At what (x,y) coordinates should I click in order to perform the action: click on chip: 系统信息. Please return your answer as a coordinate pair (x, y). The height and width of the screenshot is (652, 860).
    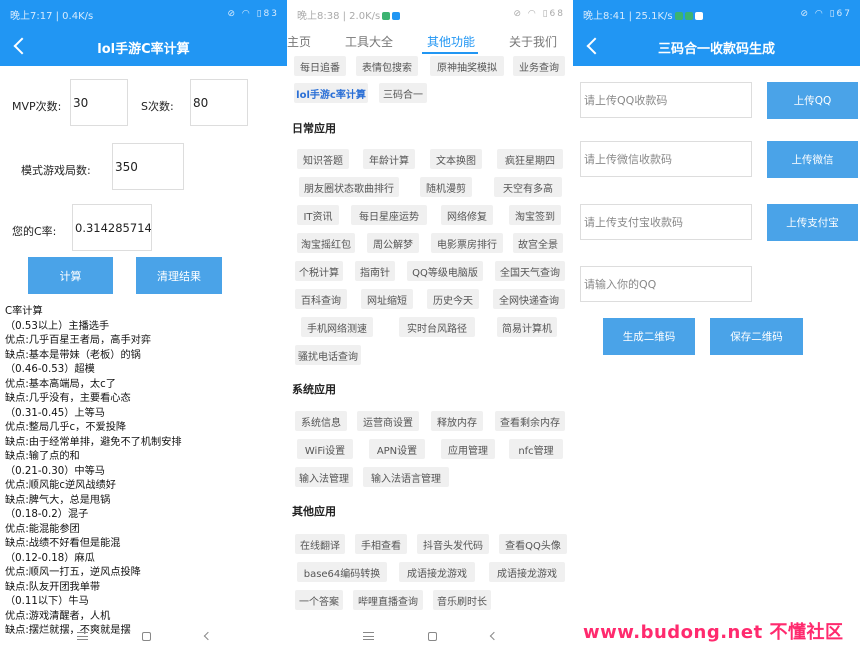
    Looking at the image, I should click on (321, 421).